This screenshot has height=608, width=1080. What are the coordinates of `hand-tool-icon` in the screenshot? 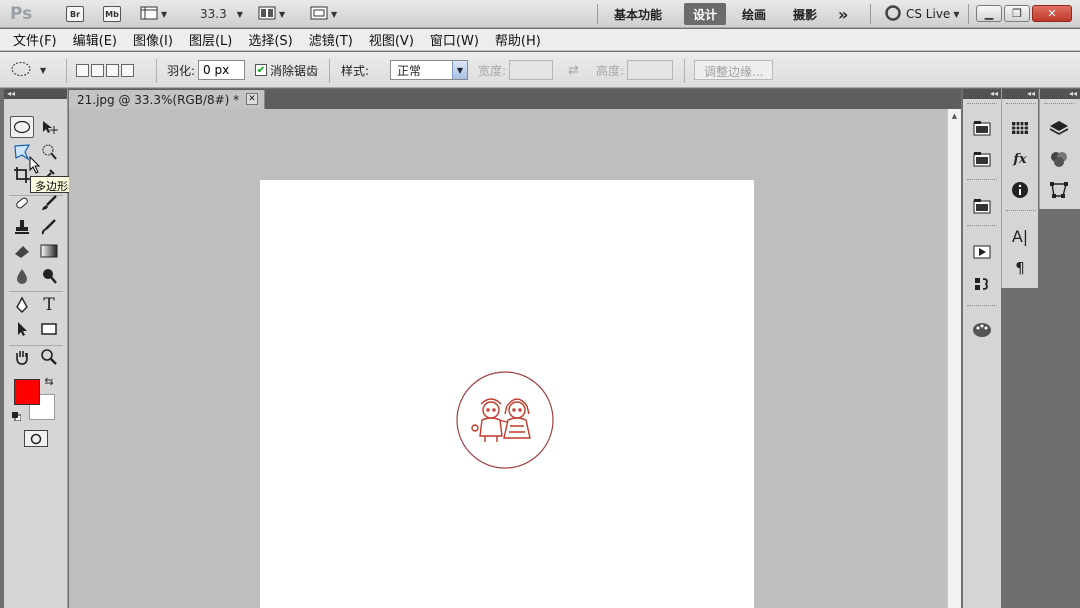 It's located at (22, 357).